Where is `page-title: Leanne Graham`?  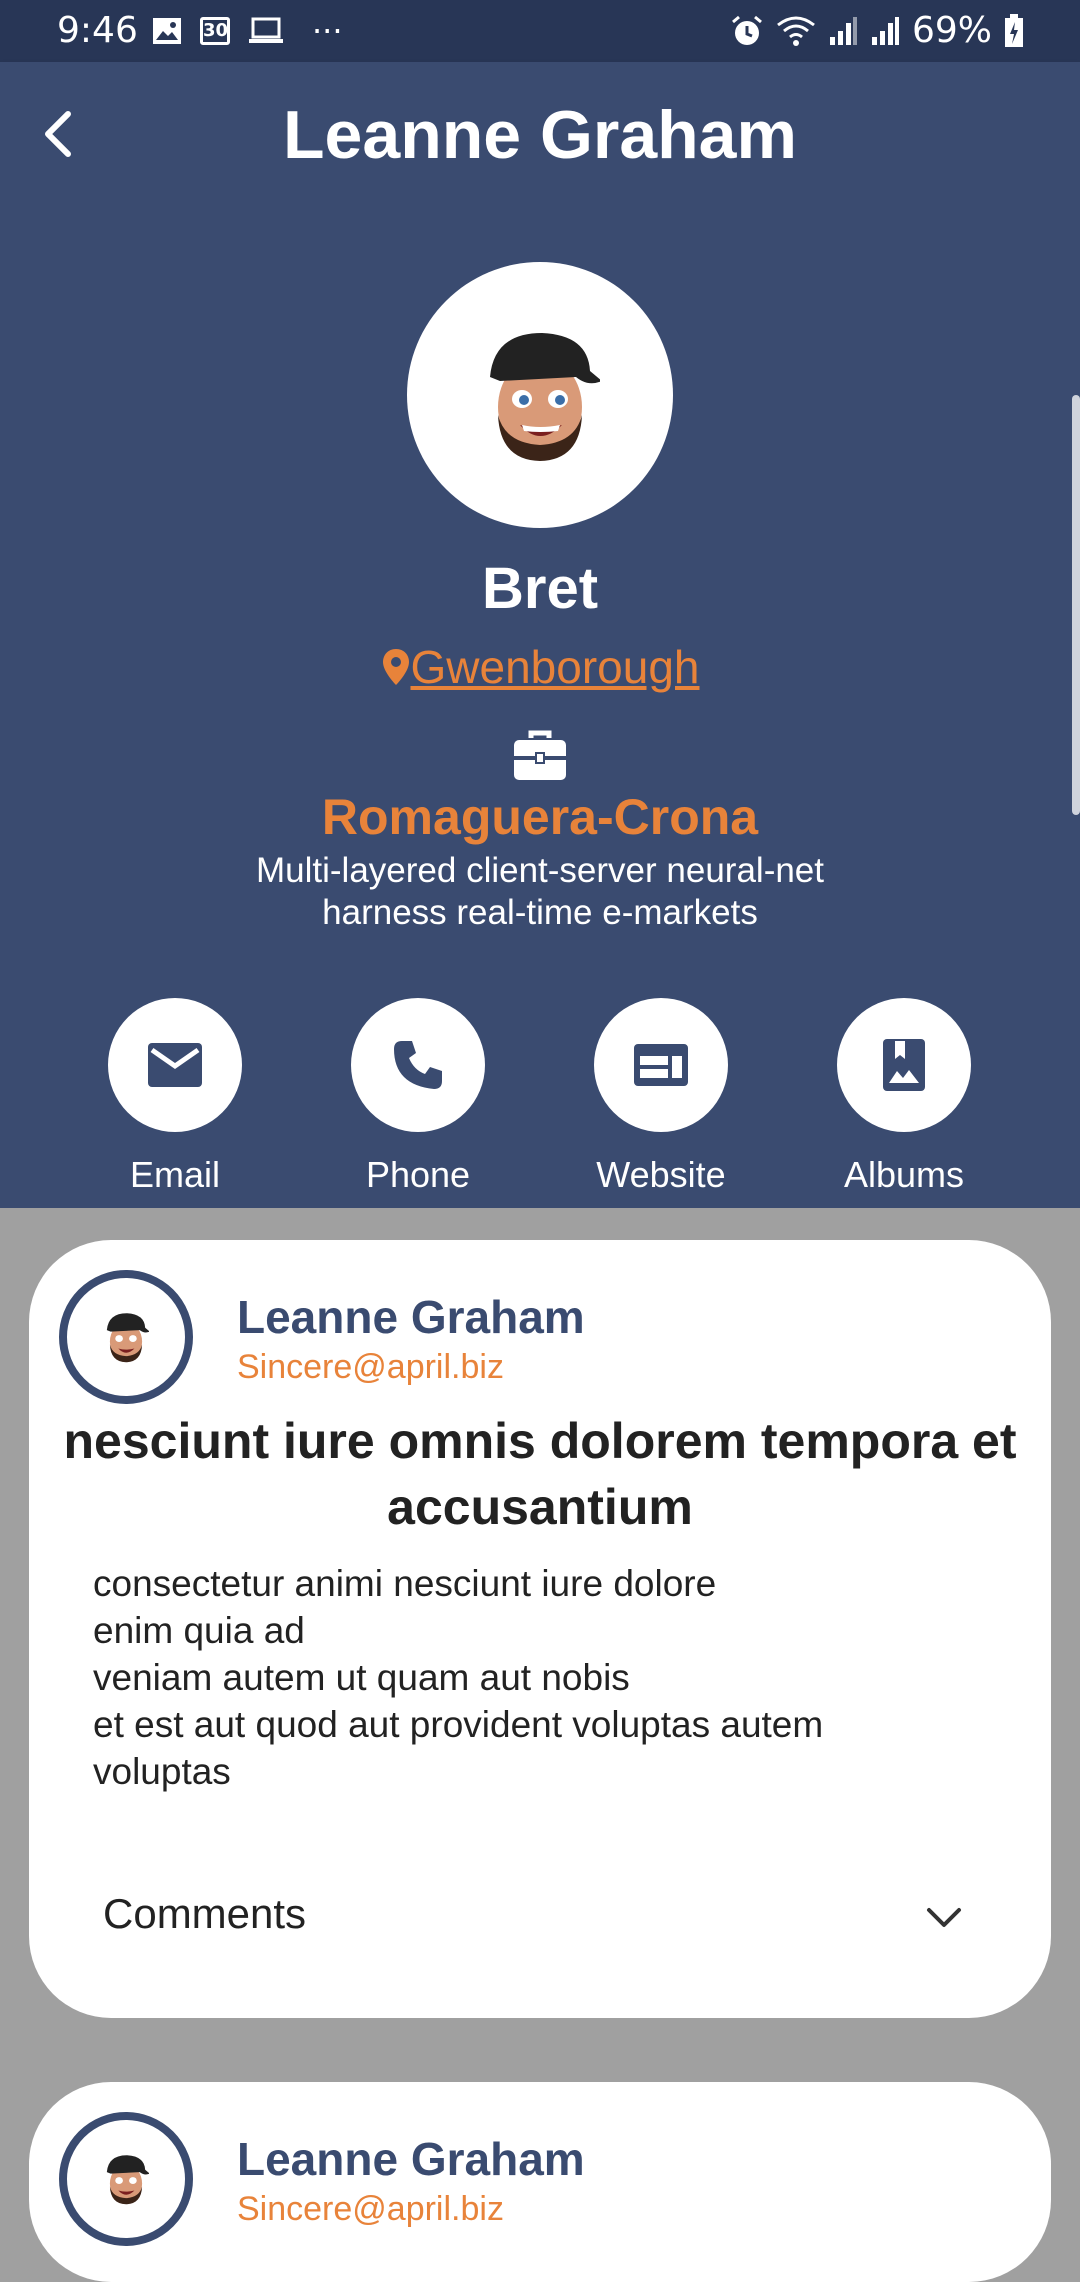 page-title: Leanne Graham is located at coordinates (540, 135).